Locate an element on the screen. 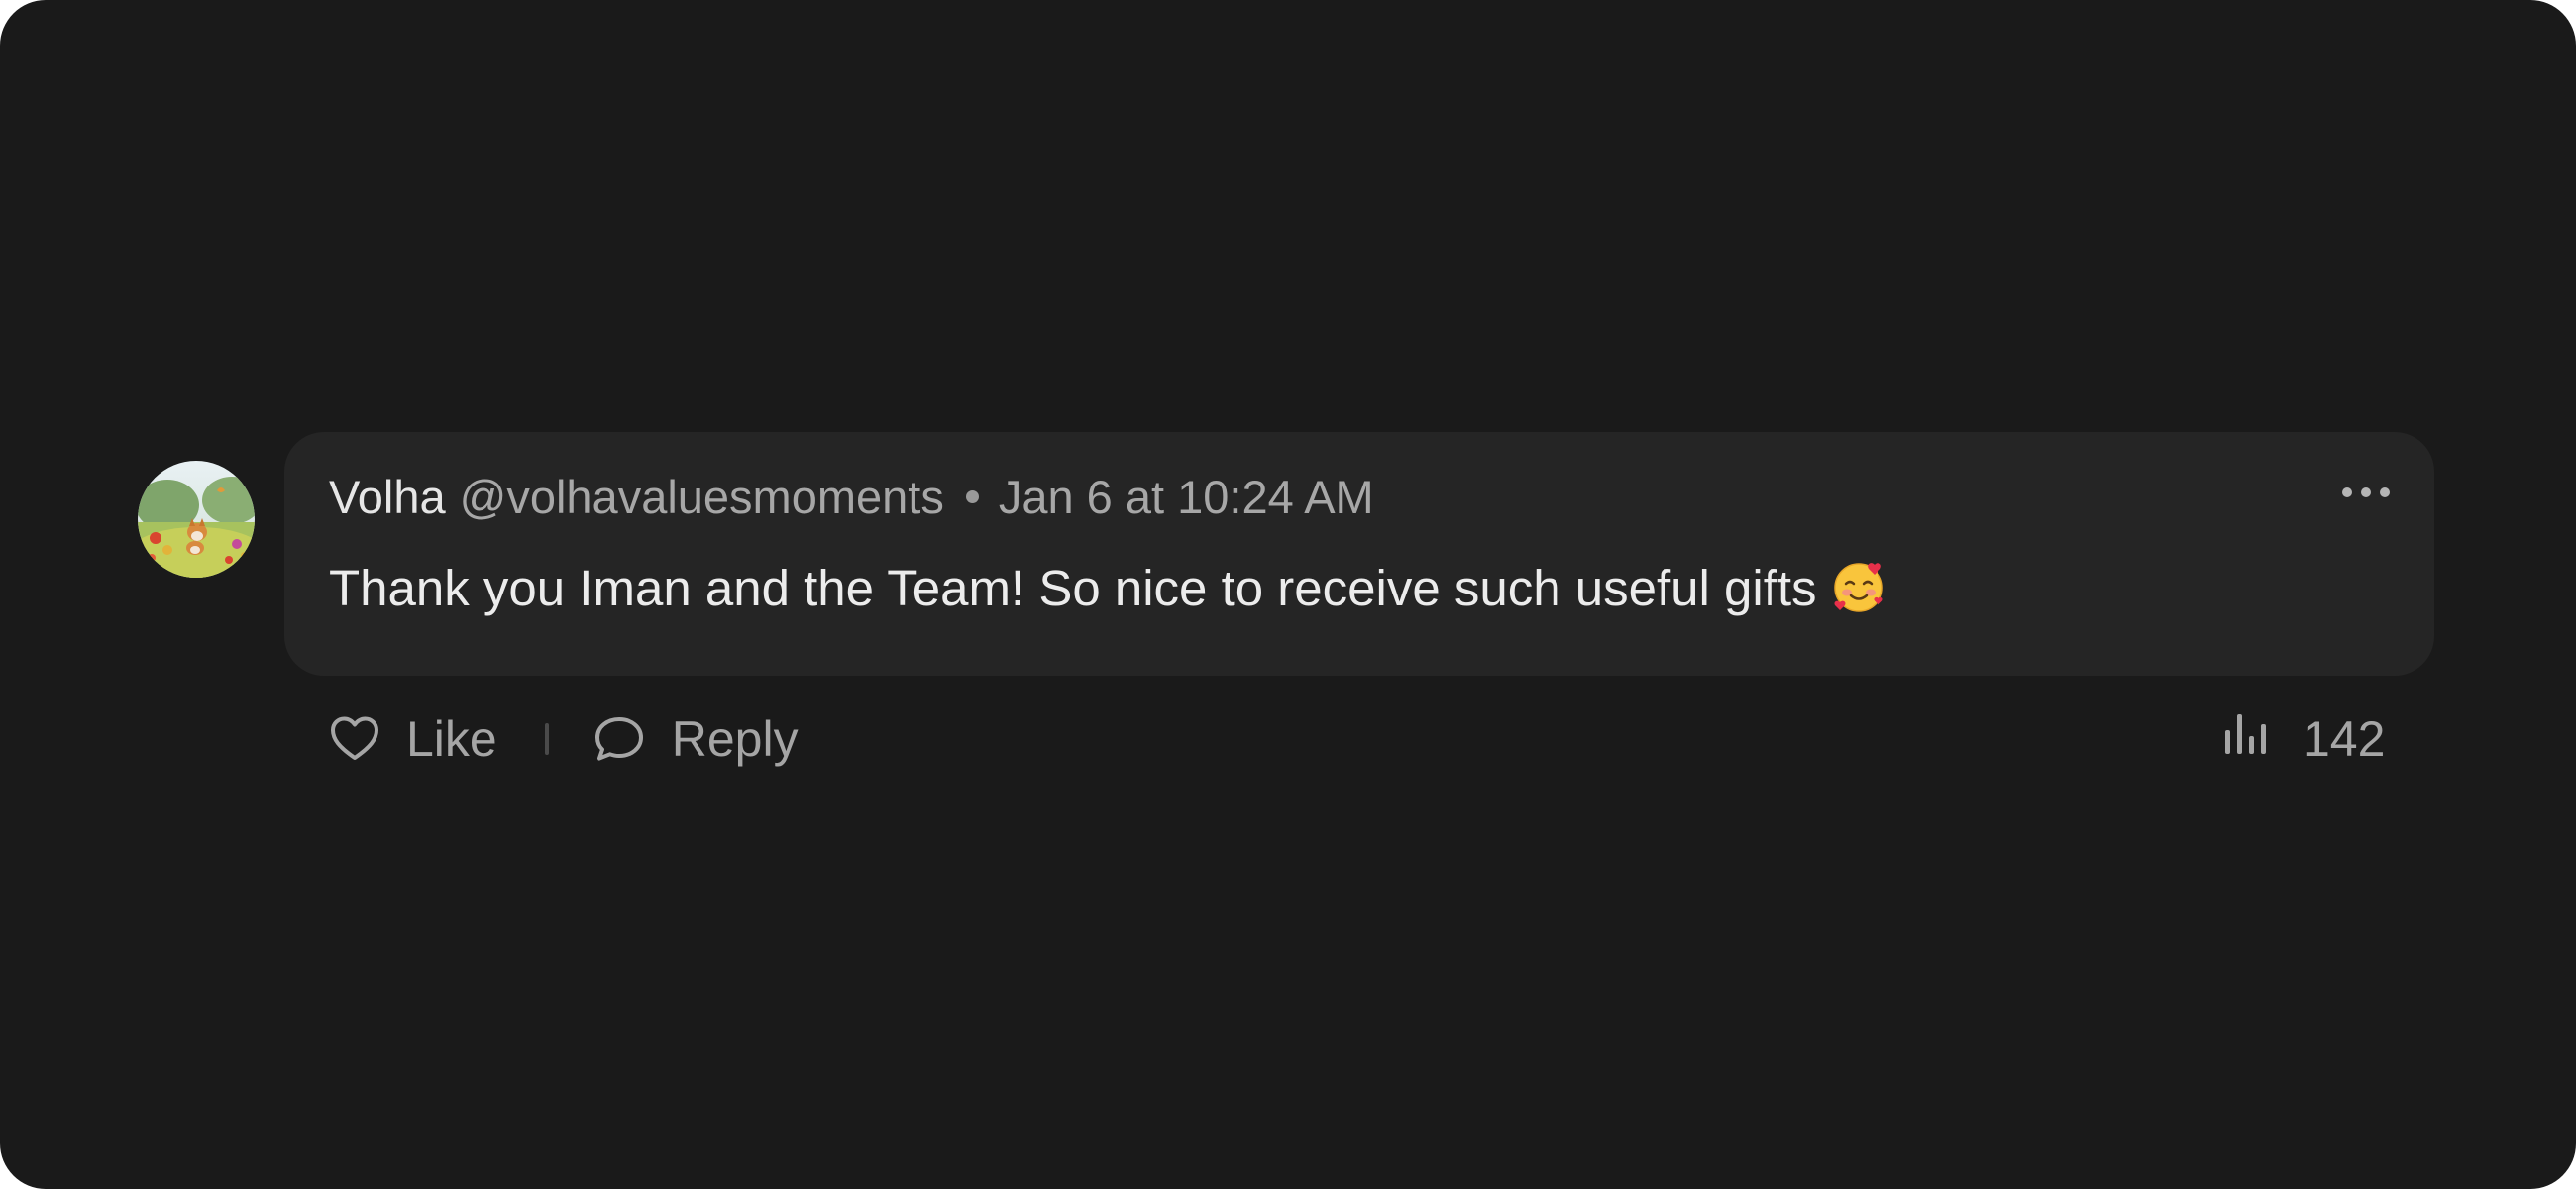 Image resolution: width=2576 pixels, height=1189 pixels. author-name: Volha is located at coordinates (387, 497).